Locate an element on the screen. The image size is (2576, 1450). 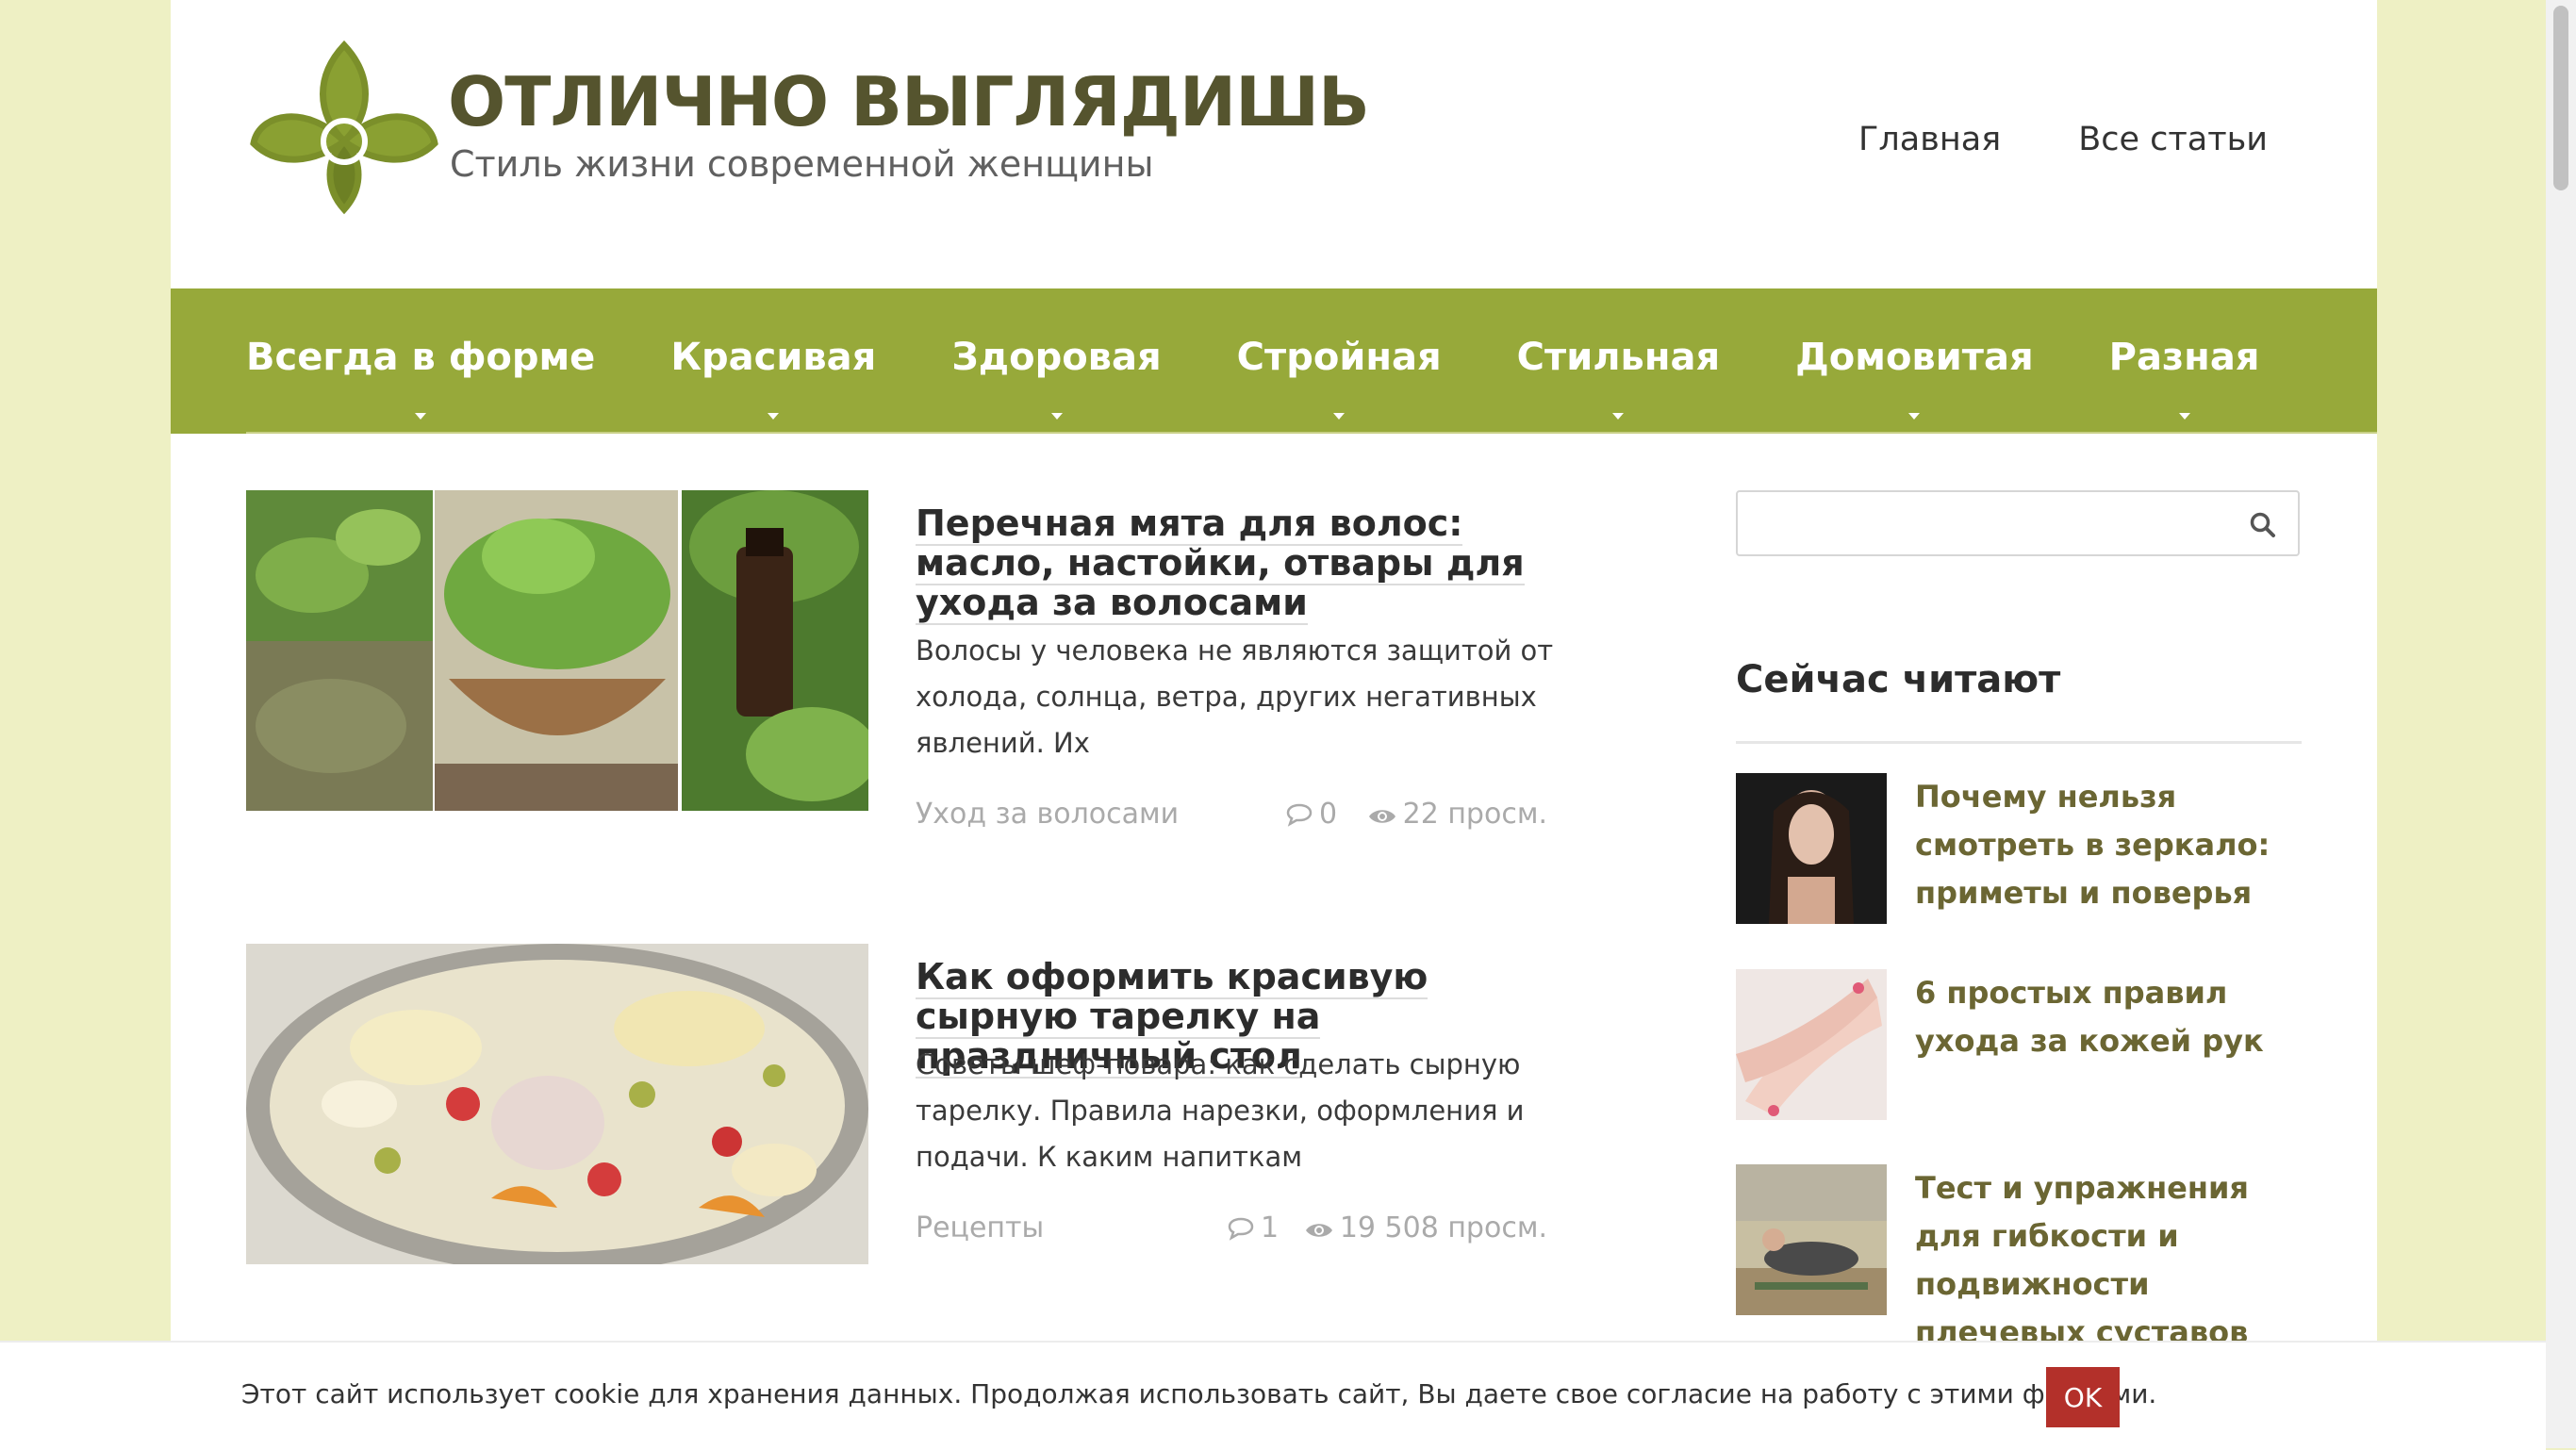
search-input is located at coordinates (1984, 524).